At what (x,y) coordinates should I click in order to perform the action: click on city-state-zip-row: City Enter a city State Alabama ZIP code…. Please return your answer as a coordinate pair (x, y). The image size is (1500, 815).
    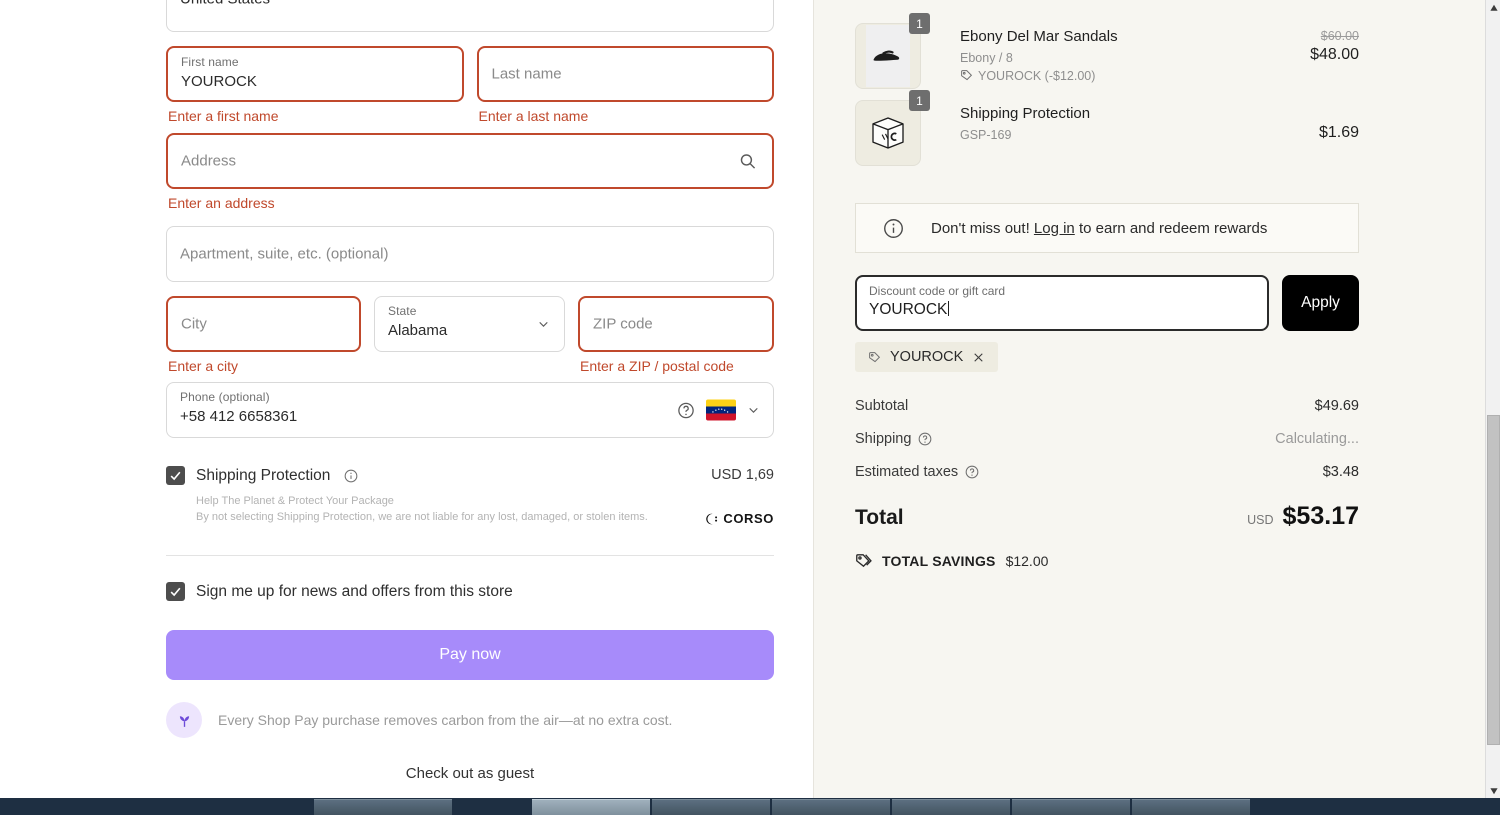
    Looking at the image, I should click on (470, 335).